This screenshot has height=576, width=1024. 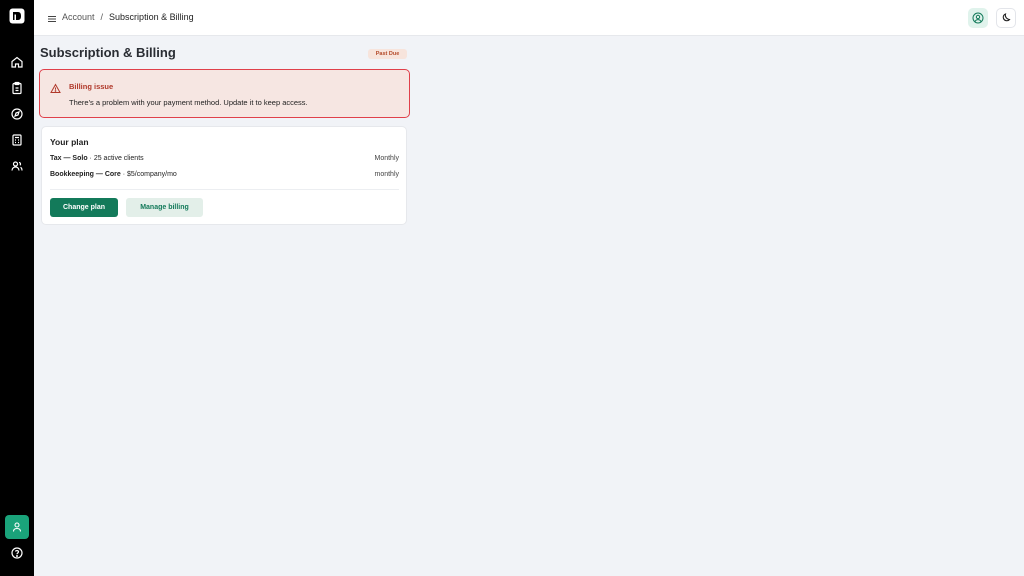 I want to click on change-plan-button: Change plan, so click(x=84, y=207).